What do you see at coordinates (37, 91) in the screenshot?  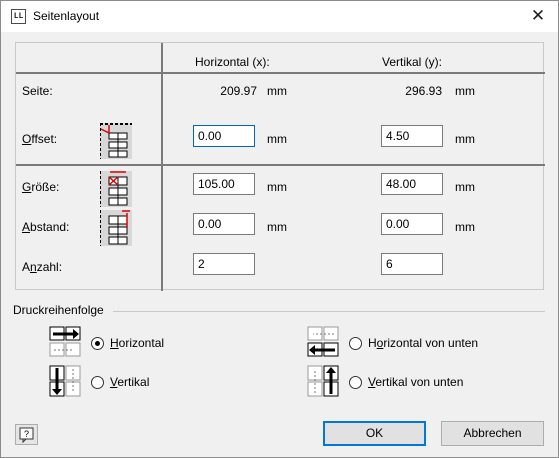 I see `seite-label: Seite:` at bounding box center [37, 91].